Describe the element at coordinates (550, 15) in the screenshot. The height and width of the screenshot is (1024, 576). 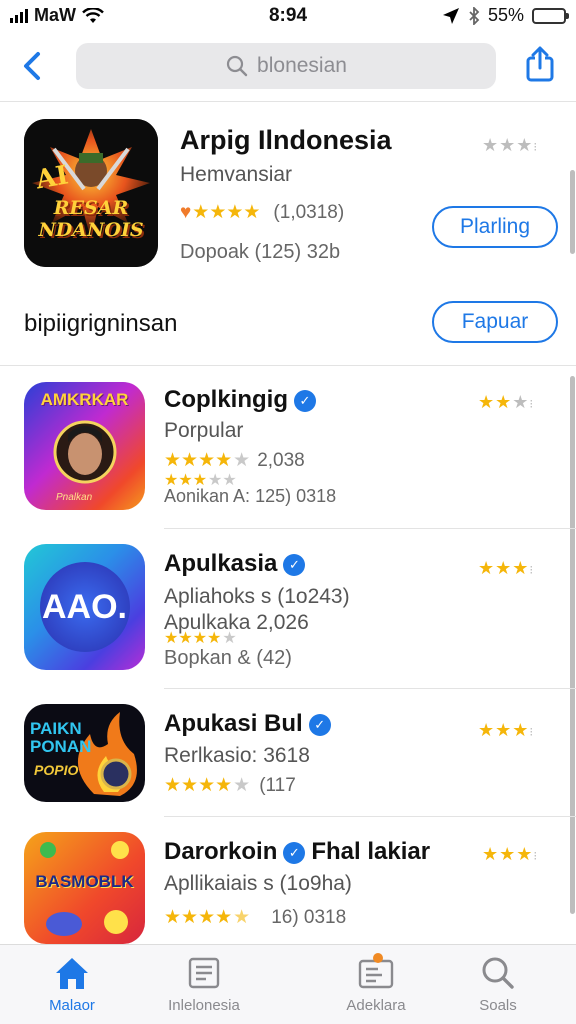
I see `battery-icon` at that location.